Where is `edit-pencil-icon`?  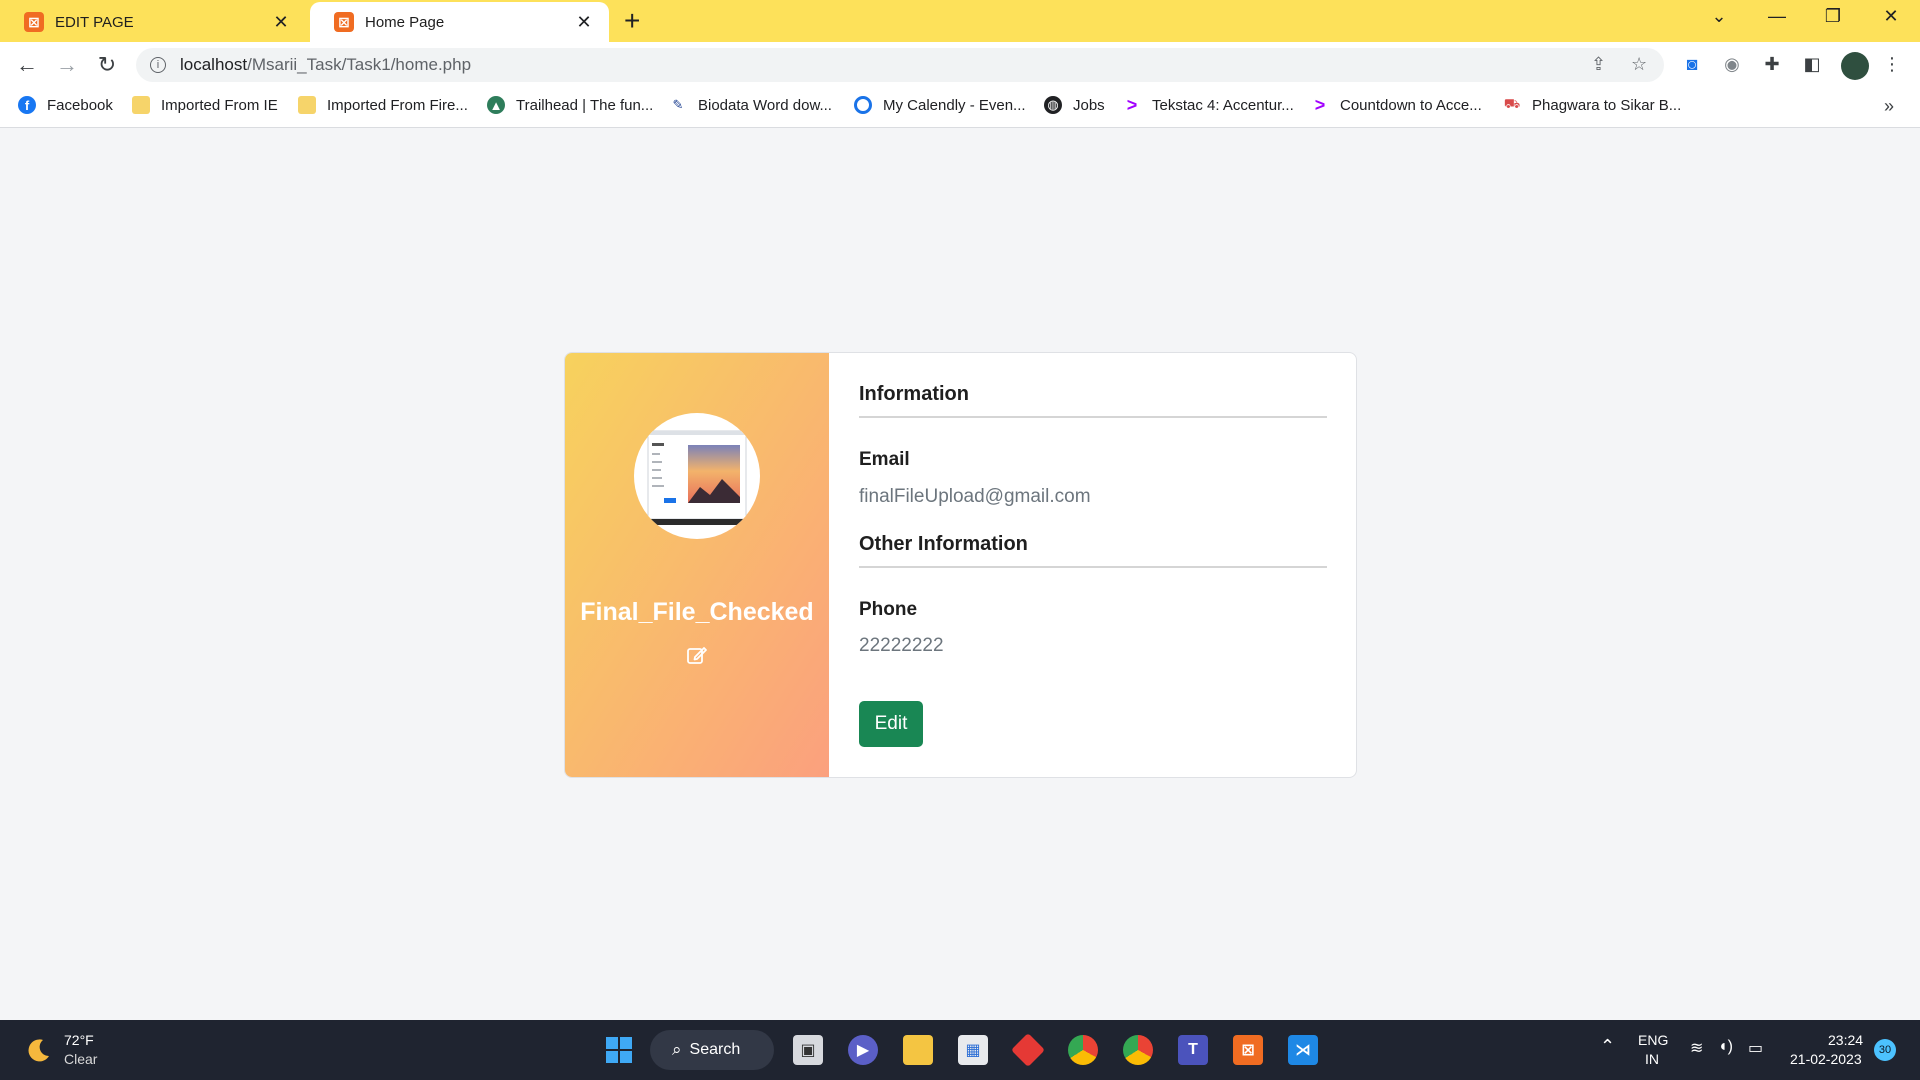
edit-pencil-icon is located at coordinates (697, 655).